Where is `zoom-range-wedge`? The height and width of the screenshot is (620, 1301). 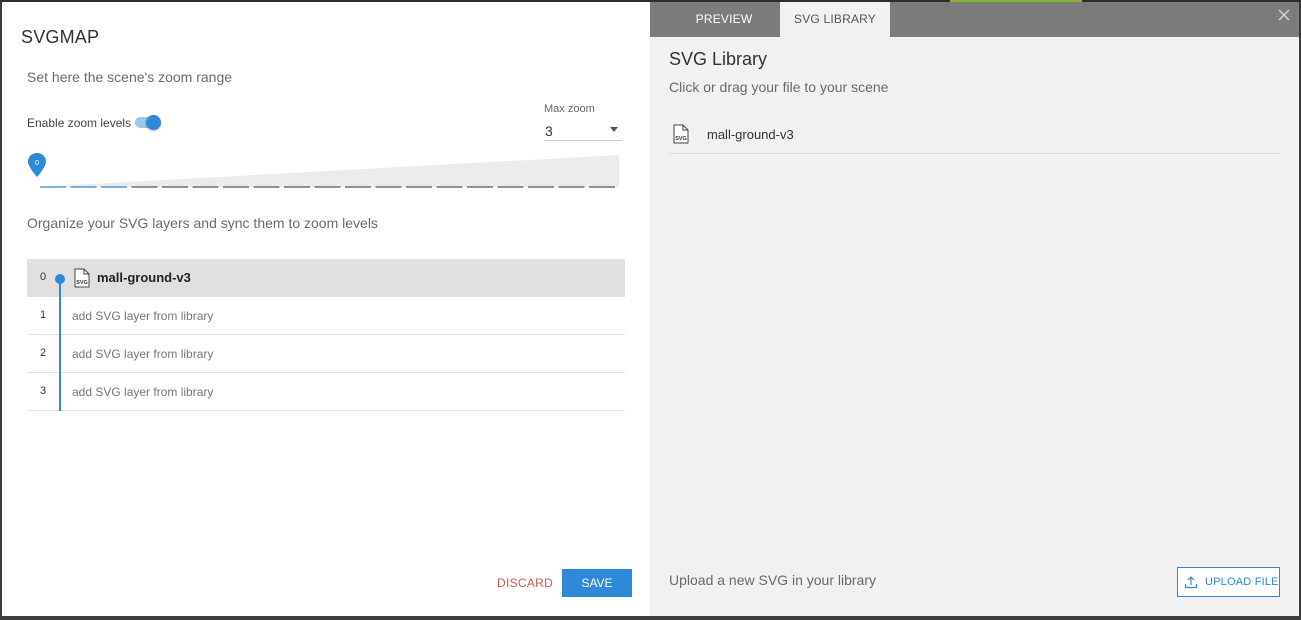
zoom-range-wedge is located at coordinates (327, 171).